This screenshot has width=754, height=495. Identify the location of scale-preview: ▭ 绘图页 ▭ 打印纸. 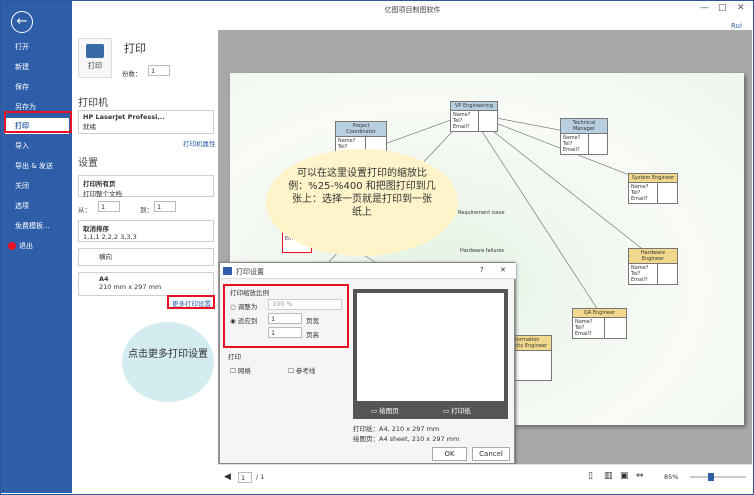
(430, 354).